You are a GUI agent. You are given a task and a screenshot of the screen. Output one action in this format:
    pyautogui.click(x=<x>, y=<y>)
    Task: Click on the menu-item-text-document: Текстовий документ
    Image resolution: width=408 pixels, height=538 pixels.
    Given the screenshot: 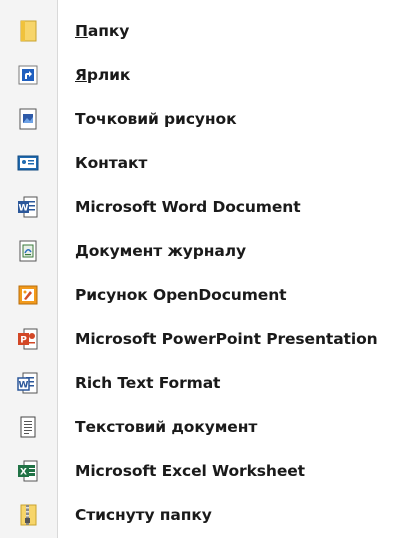 What is the action you would take?
    pyautogui.click(x=204, y=427)
    